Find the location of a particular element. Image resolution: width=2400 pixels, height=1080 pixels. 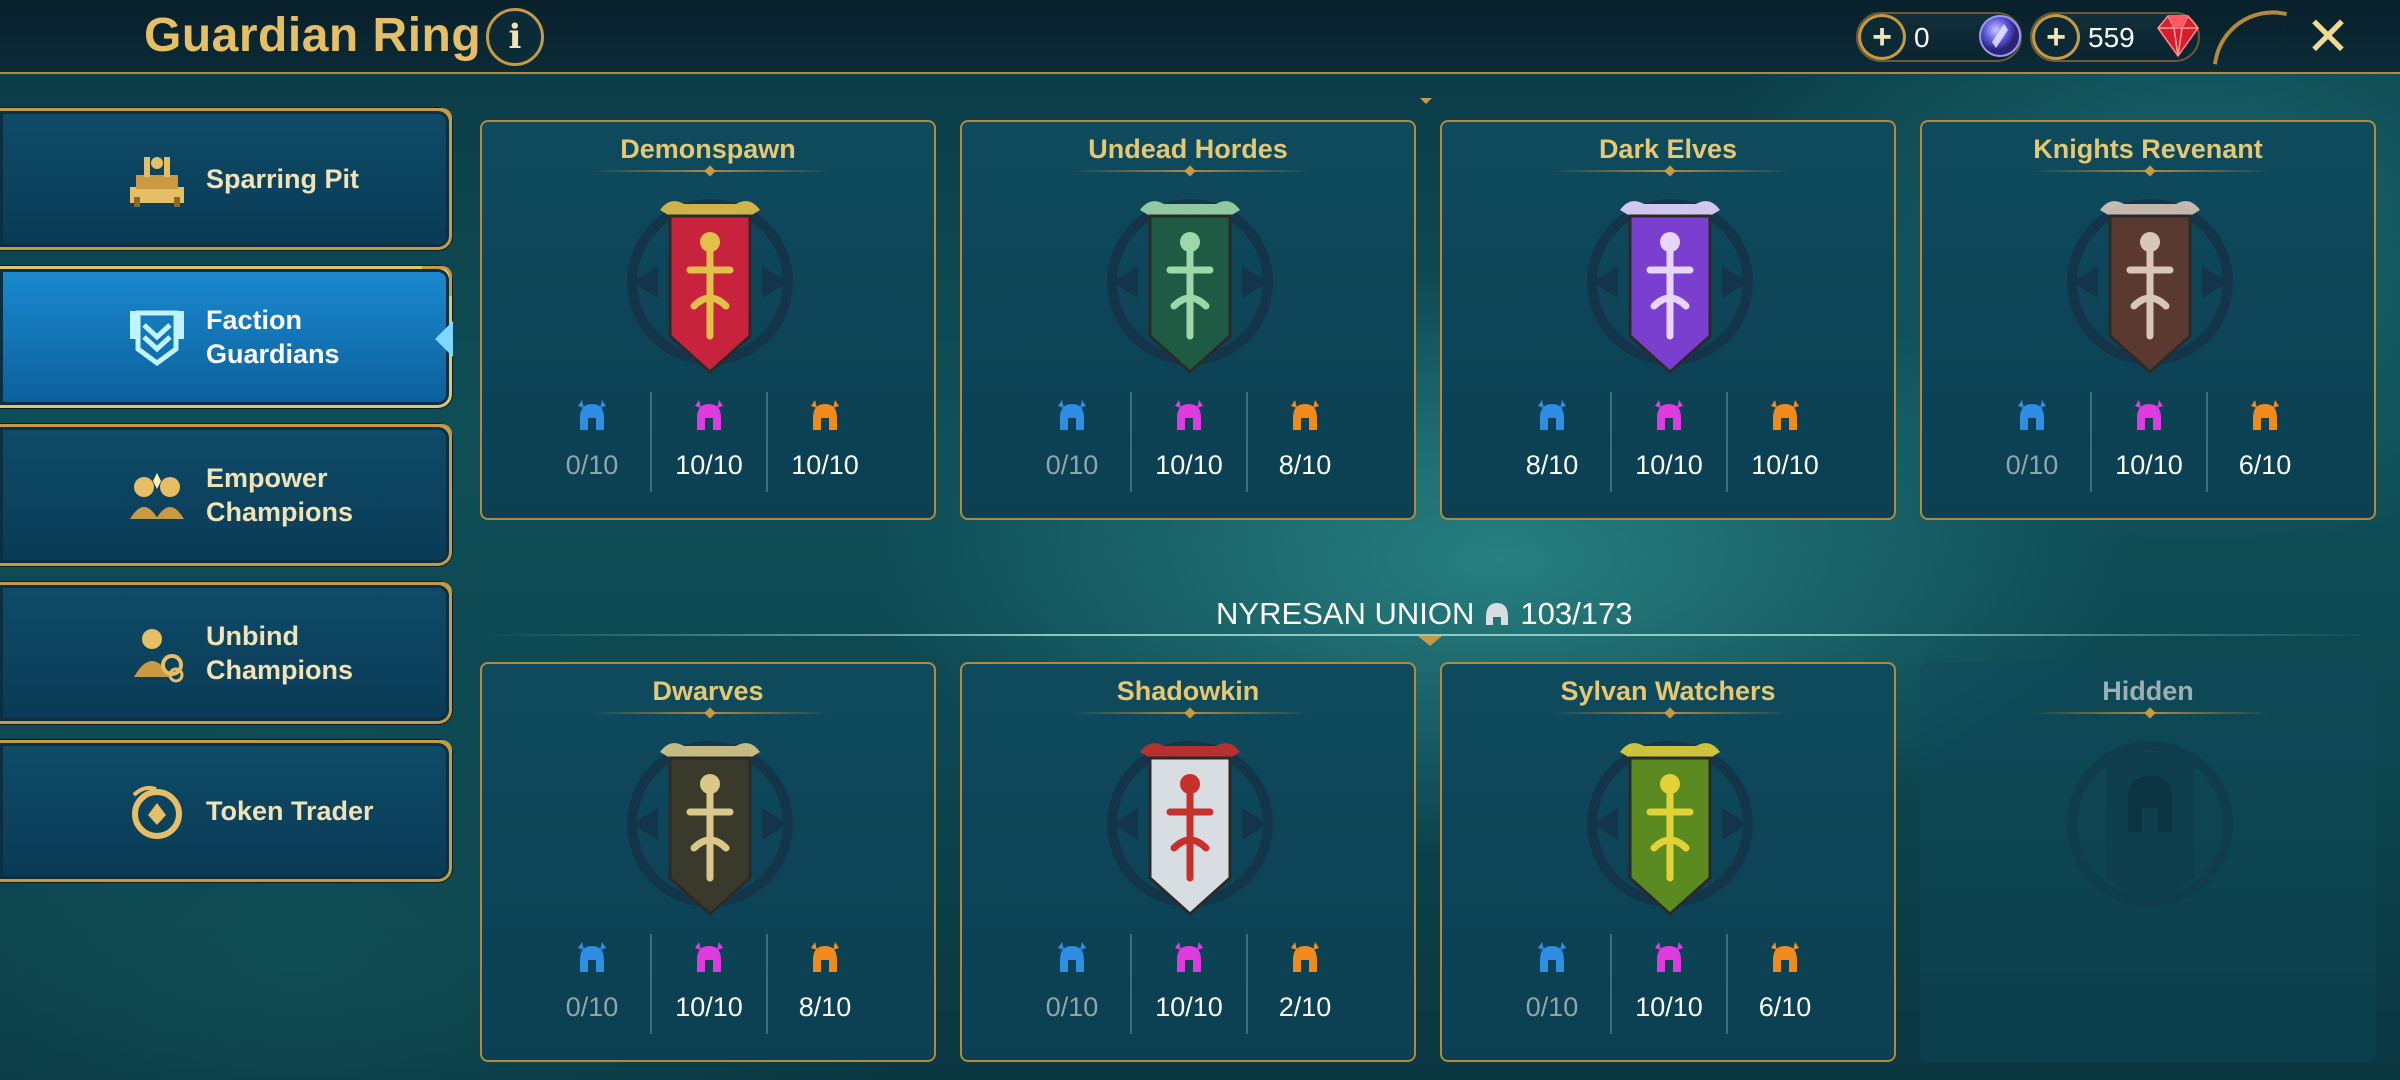

scroll-caret-icon is located at coordinates (1426, 101).